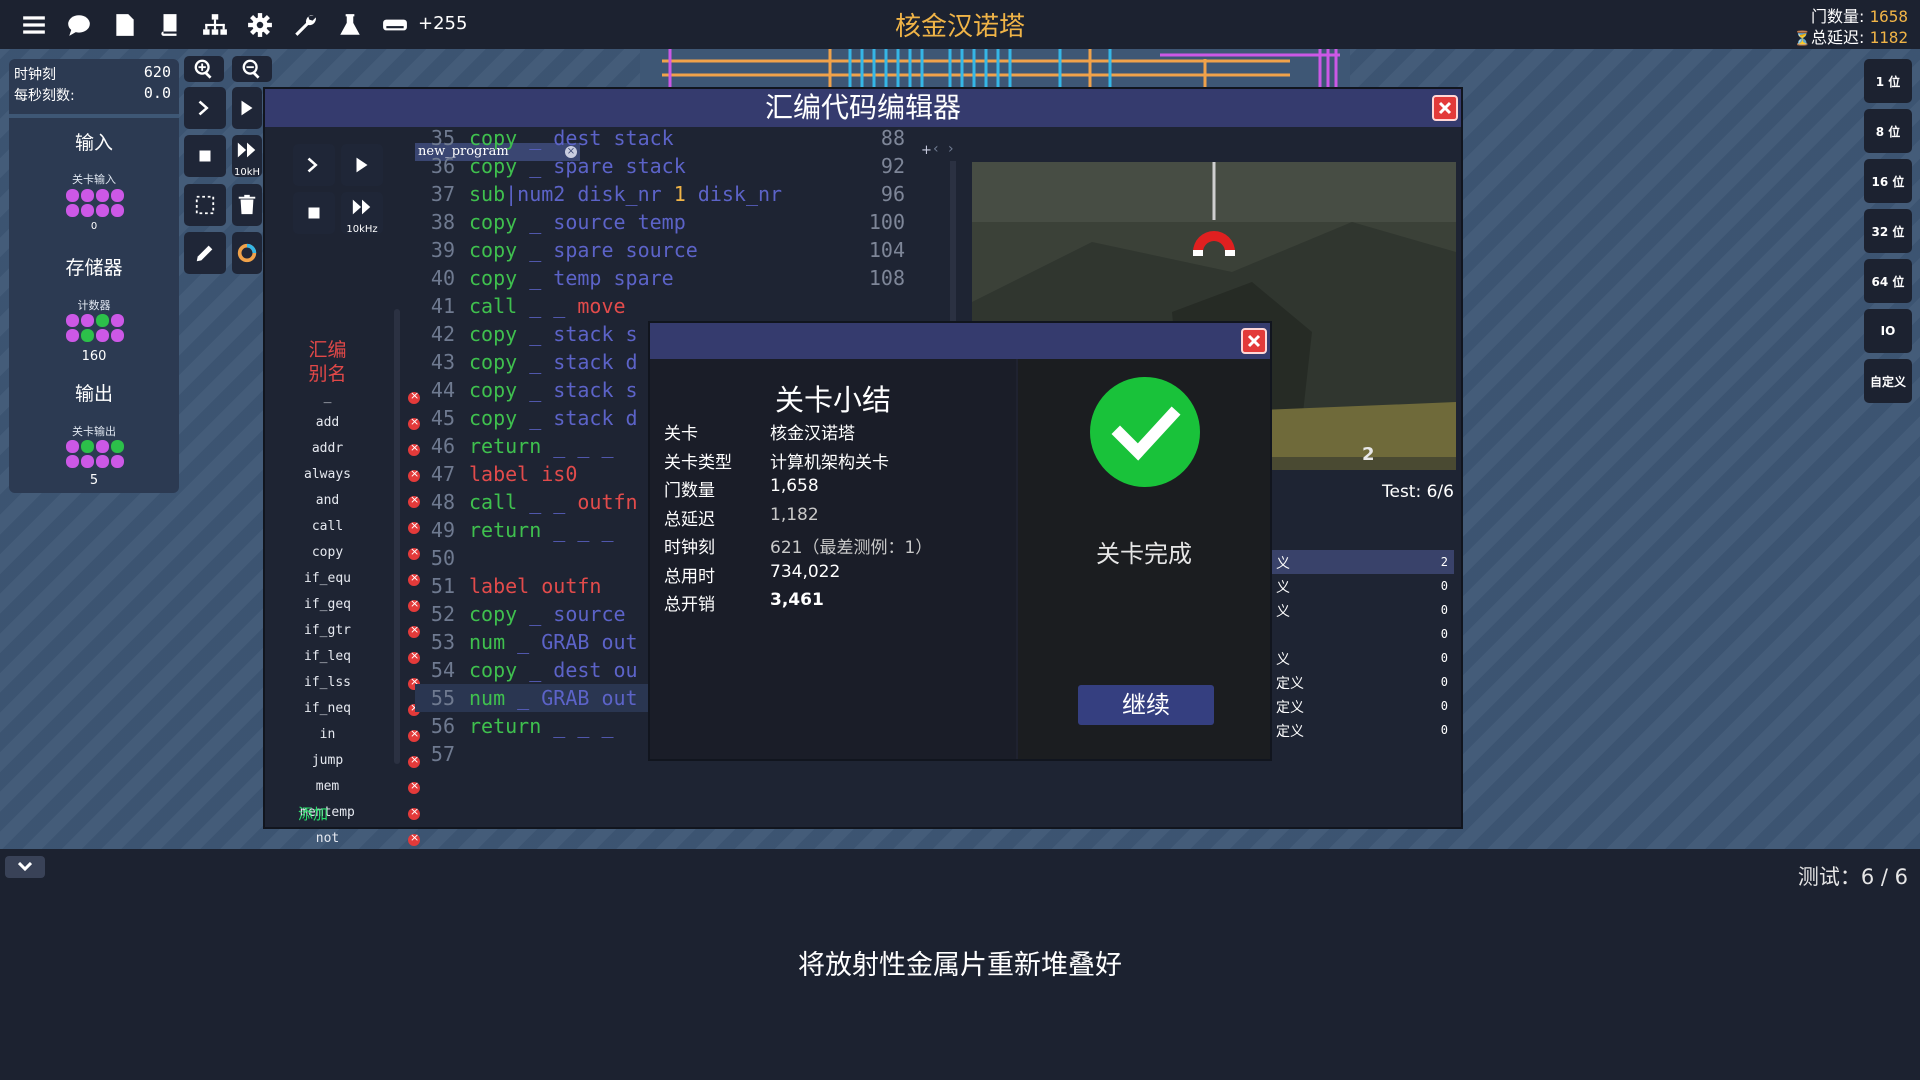 The image size is (1920, 1080). What do you see at coordinates (601, 166) in the screenshot?
I see `code-token: _ spare stack` at bounding box center [601, 166].